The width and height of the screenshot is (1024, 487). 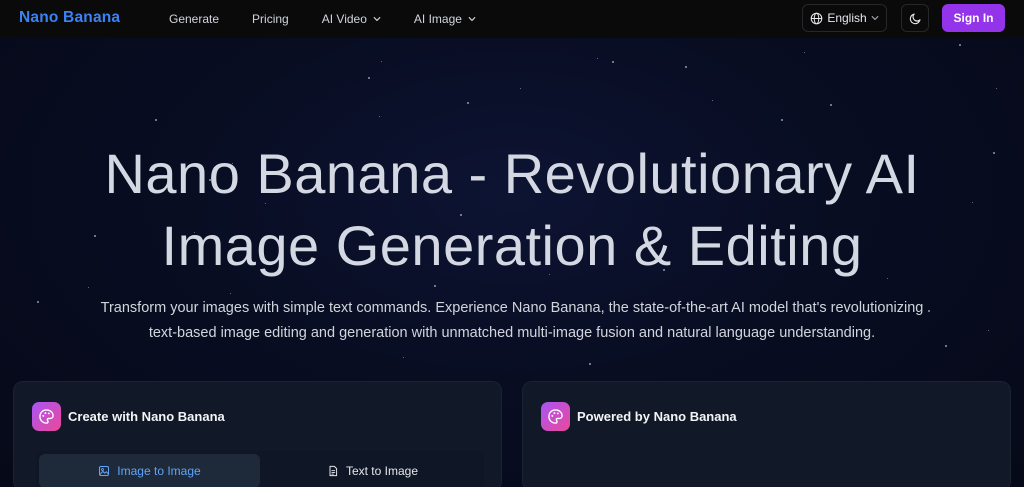 I want to click on tab-text-to-image: Text to Image, so click(x=372, y=470).